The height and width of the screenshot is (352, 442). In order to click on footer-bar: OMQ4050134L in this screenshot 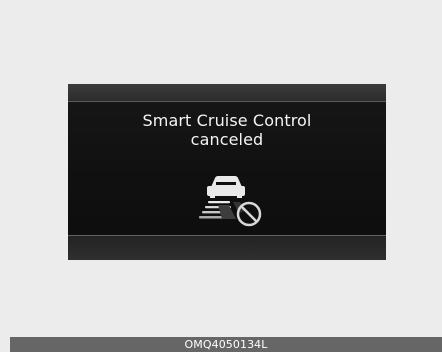, I will do `click(226, 344)`.